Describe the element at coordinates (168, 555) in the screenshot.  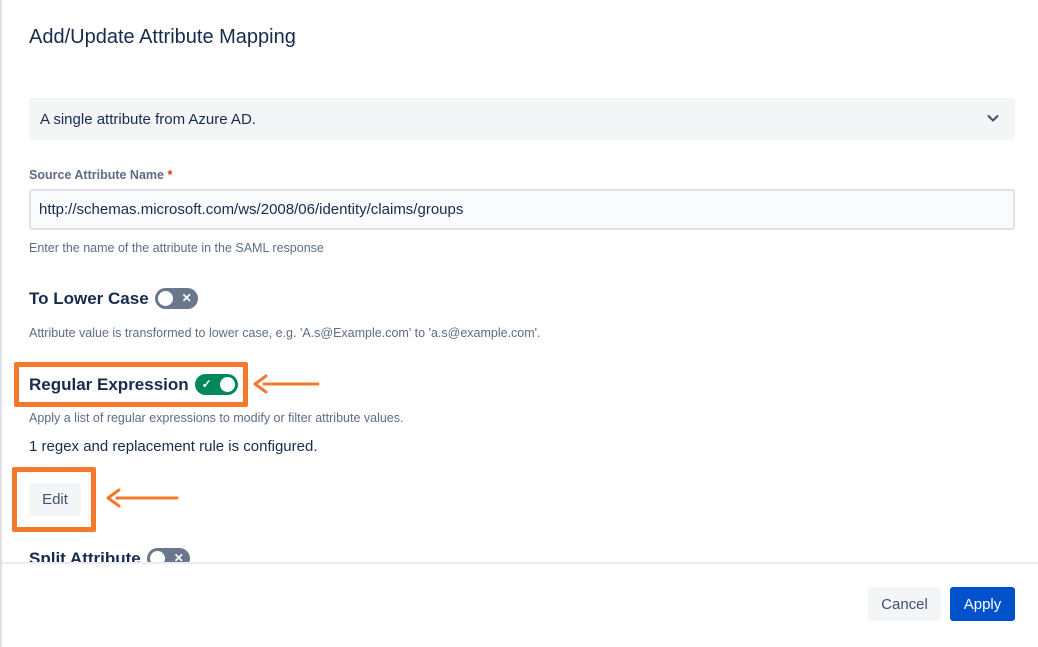
I see `split-attribute-toggle: ✕` at that location.